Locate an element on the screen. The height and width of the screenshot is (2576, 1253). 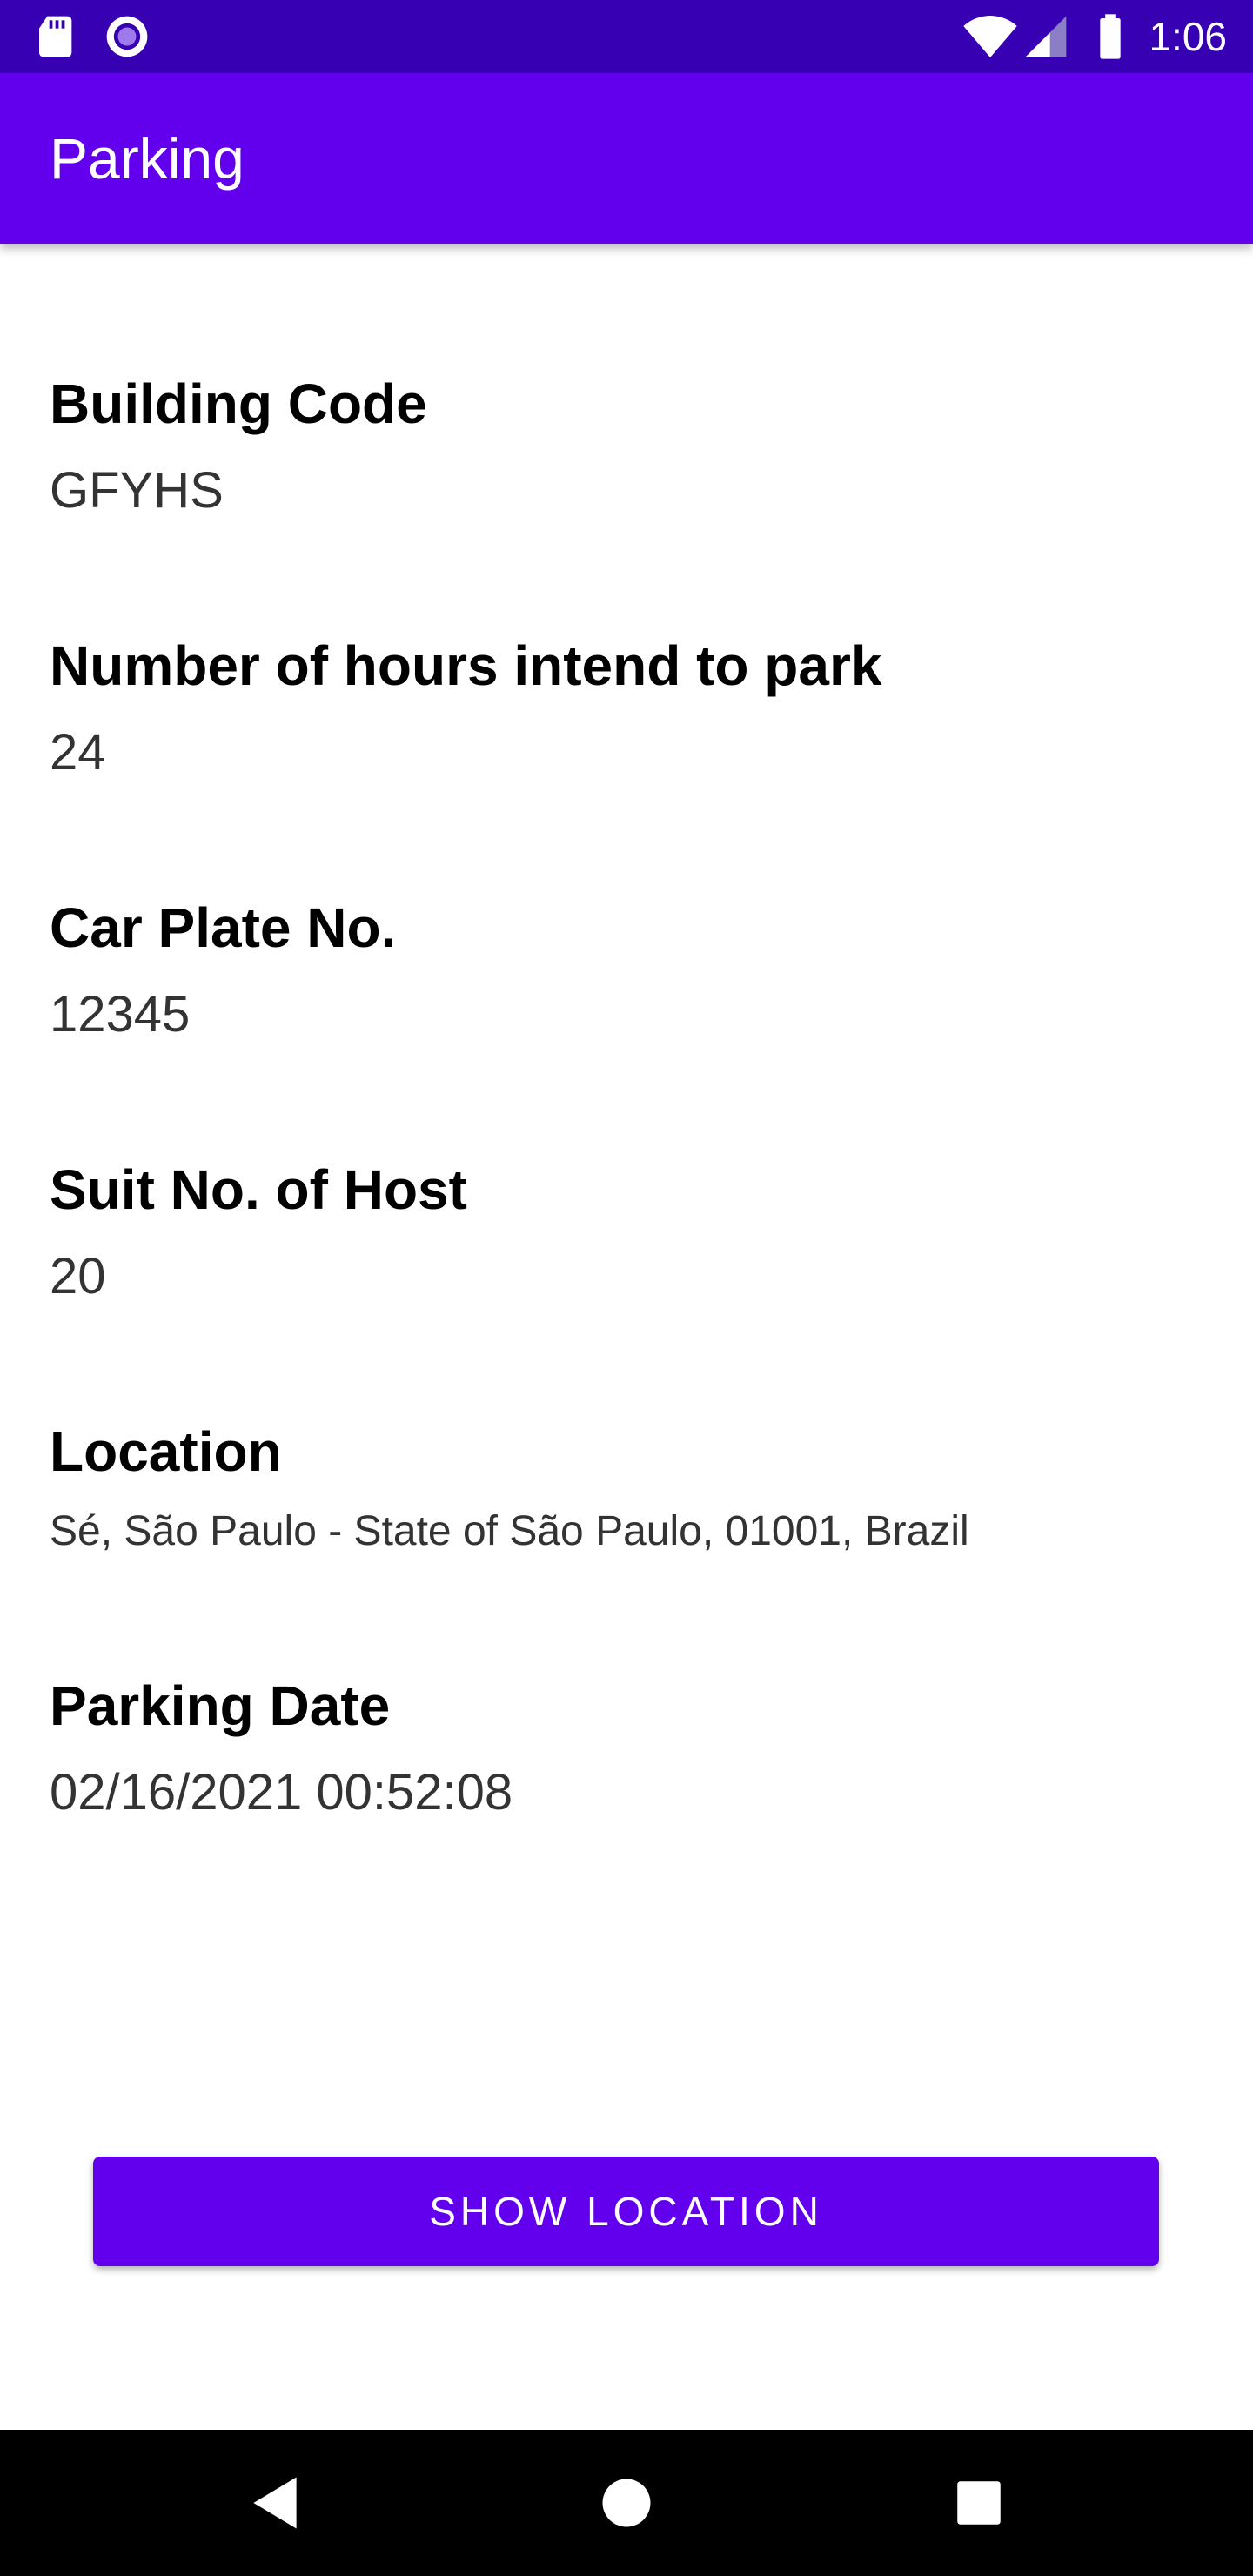
building-code-field: Building Code GFYHS is located at coordinates (628, 445).